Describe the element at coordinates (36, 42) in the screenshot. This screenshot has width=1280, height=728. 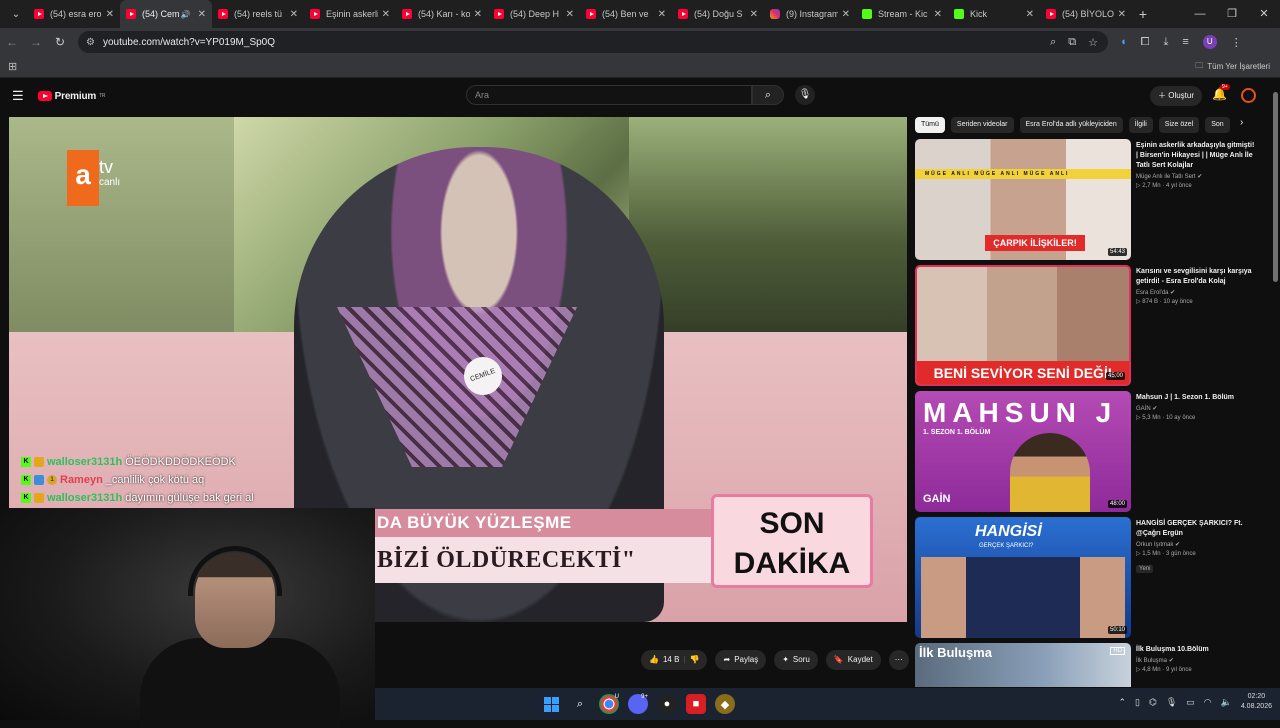
I see `forward-icon: →` at that location.